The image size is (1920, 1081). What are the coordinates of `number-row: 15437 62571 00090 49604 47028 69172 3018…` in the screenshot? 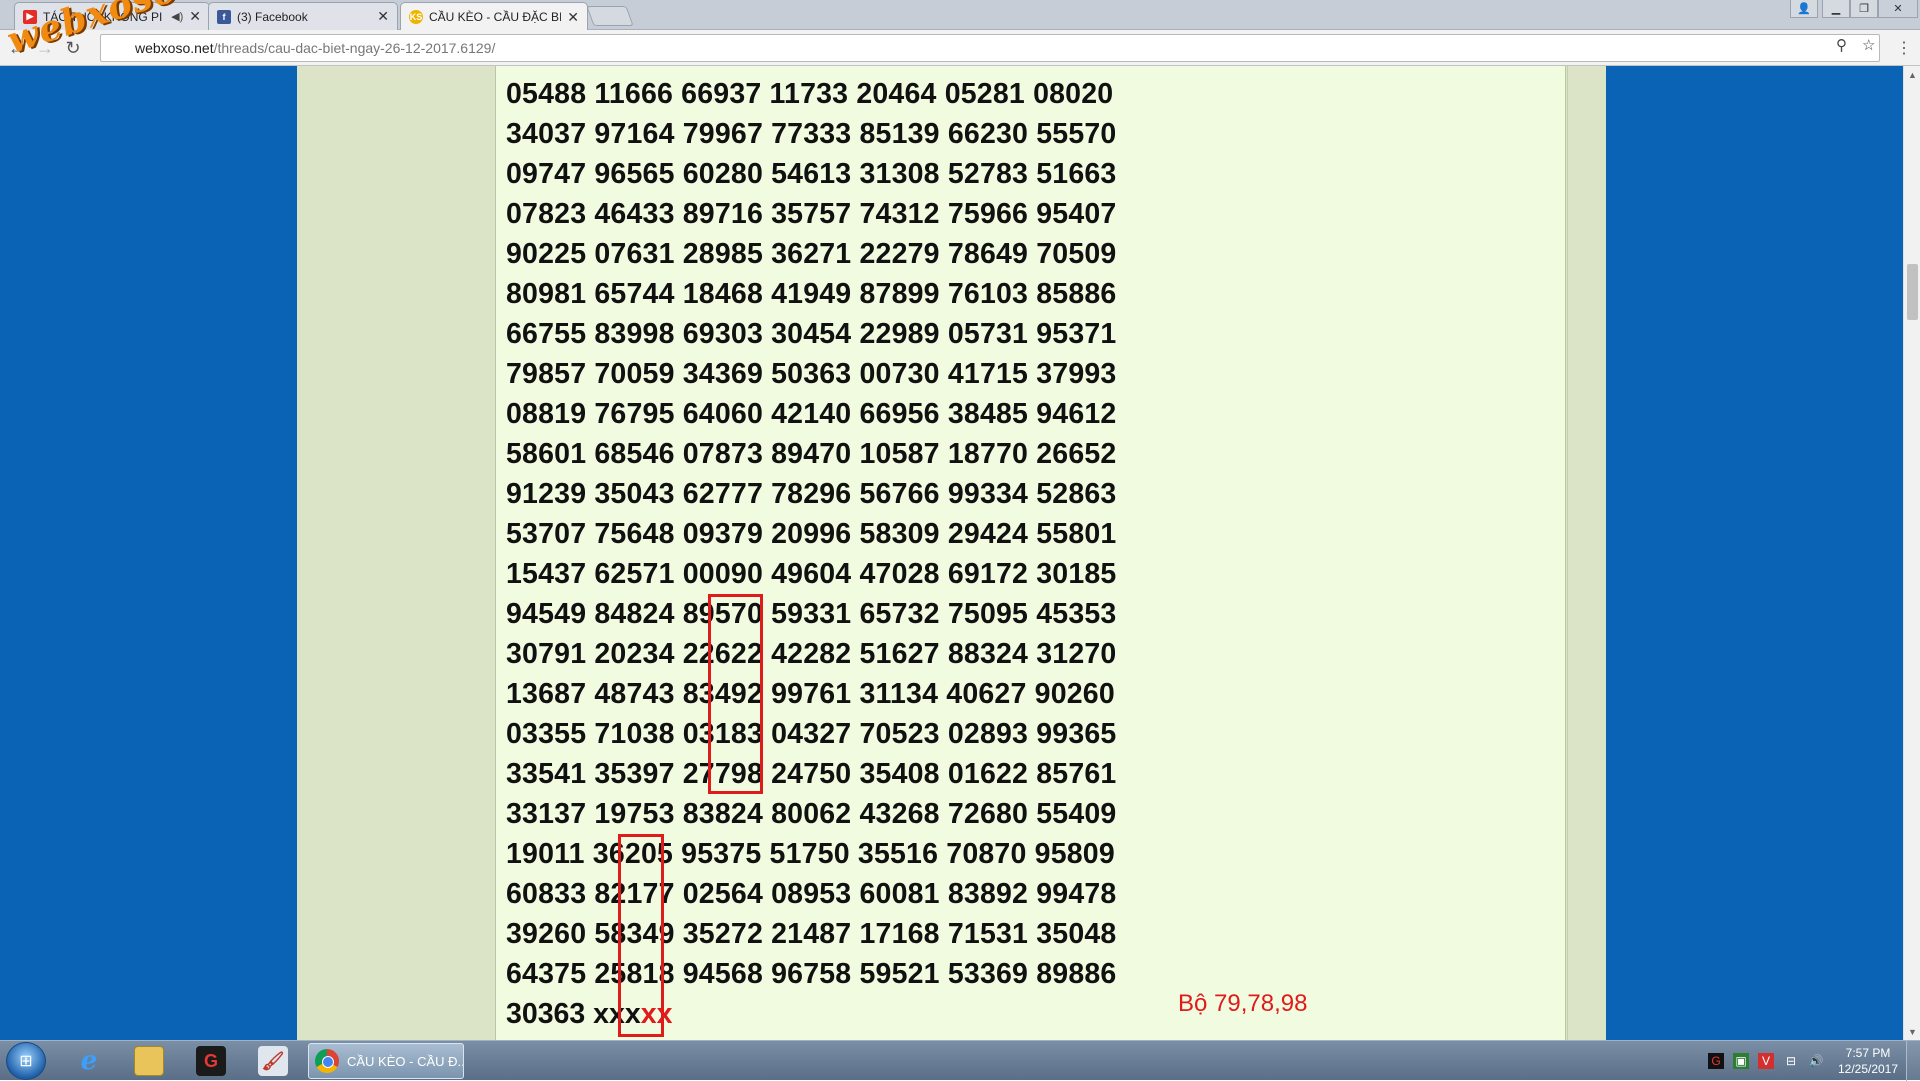 It's located at (811, 574).